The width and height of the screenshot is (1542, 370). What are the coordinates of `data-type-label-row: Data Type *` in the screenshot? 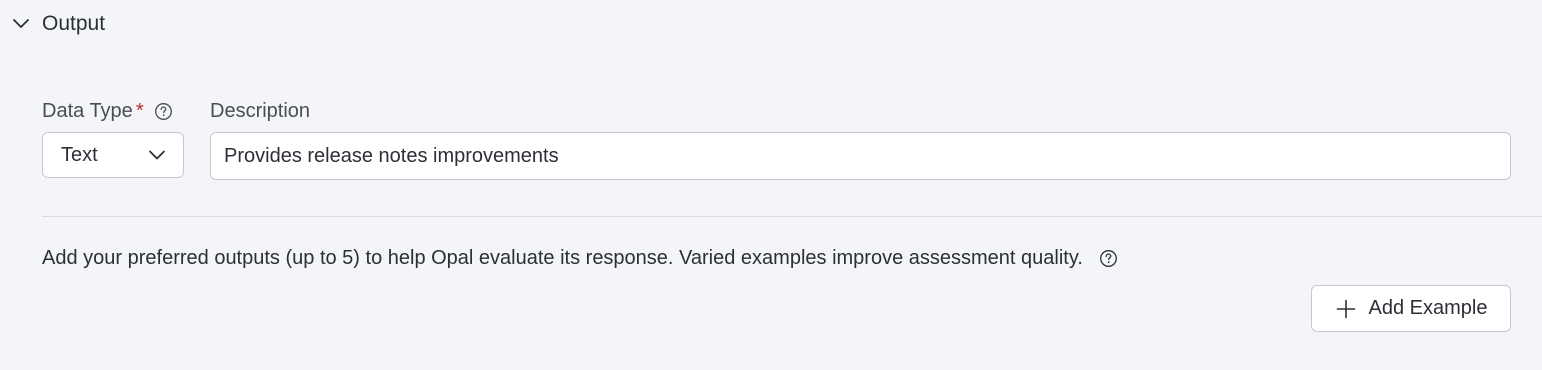 It's located at (108, 111).